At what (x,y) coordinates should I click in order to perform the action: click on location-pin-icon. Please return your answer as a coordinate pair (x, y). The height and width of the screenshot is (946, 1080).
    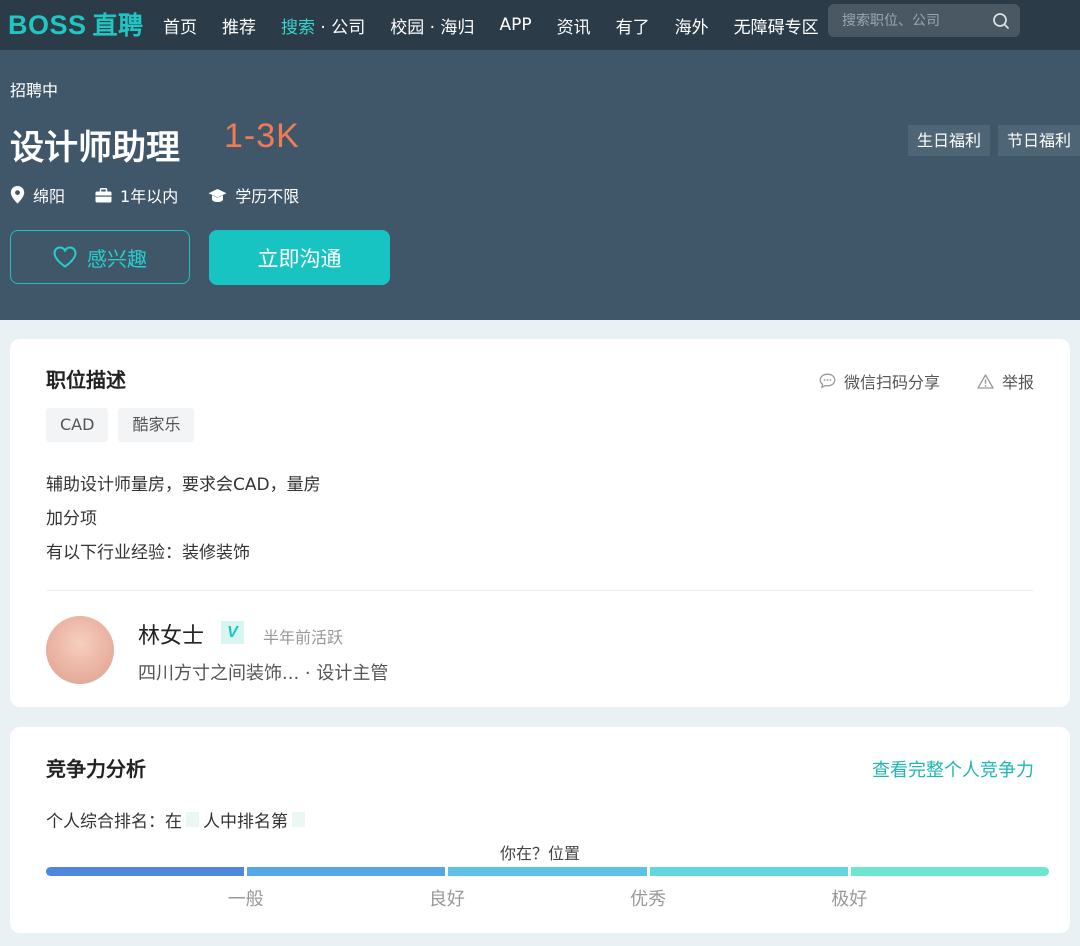
    Looking at the image, I should click on (17, 195).